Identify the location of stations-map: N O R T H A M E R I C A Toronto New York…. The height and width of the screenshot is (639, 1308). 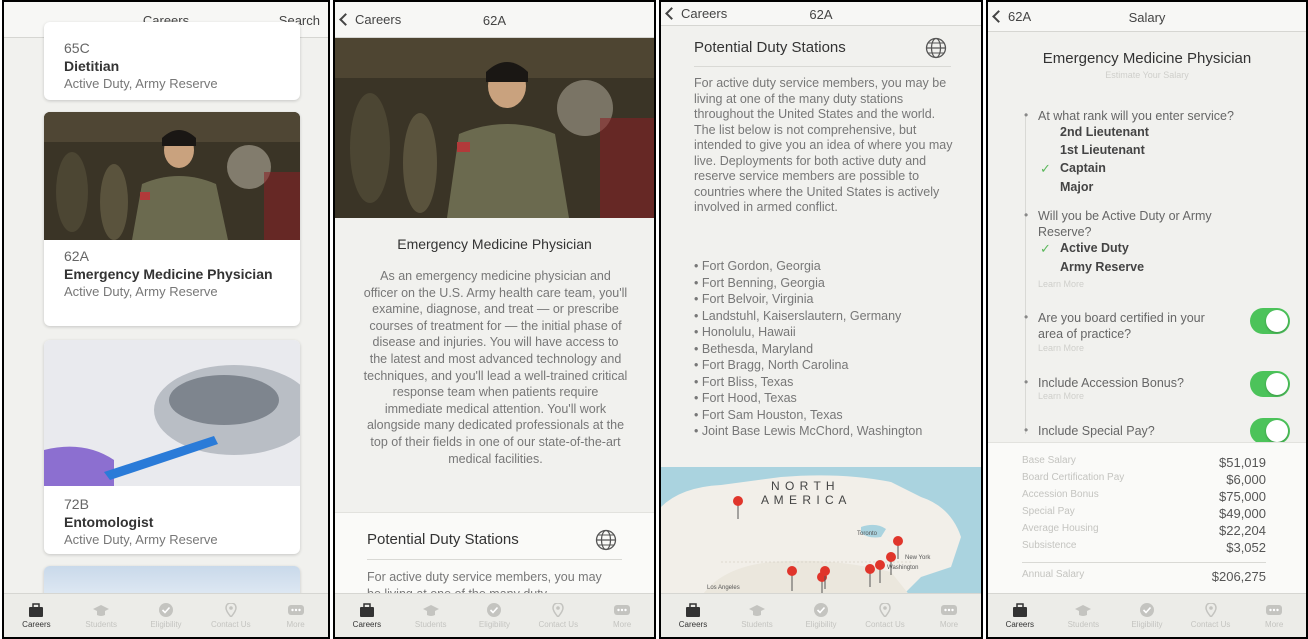
(821, 532).